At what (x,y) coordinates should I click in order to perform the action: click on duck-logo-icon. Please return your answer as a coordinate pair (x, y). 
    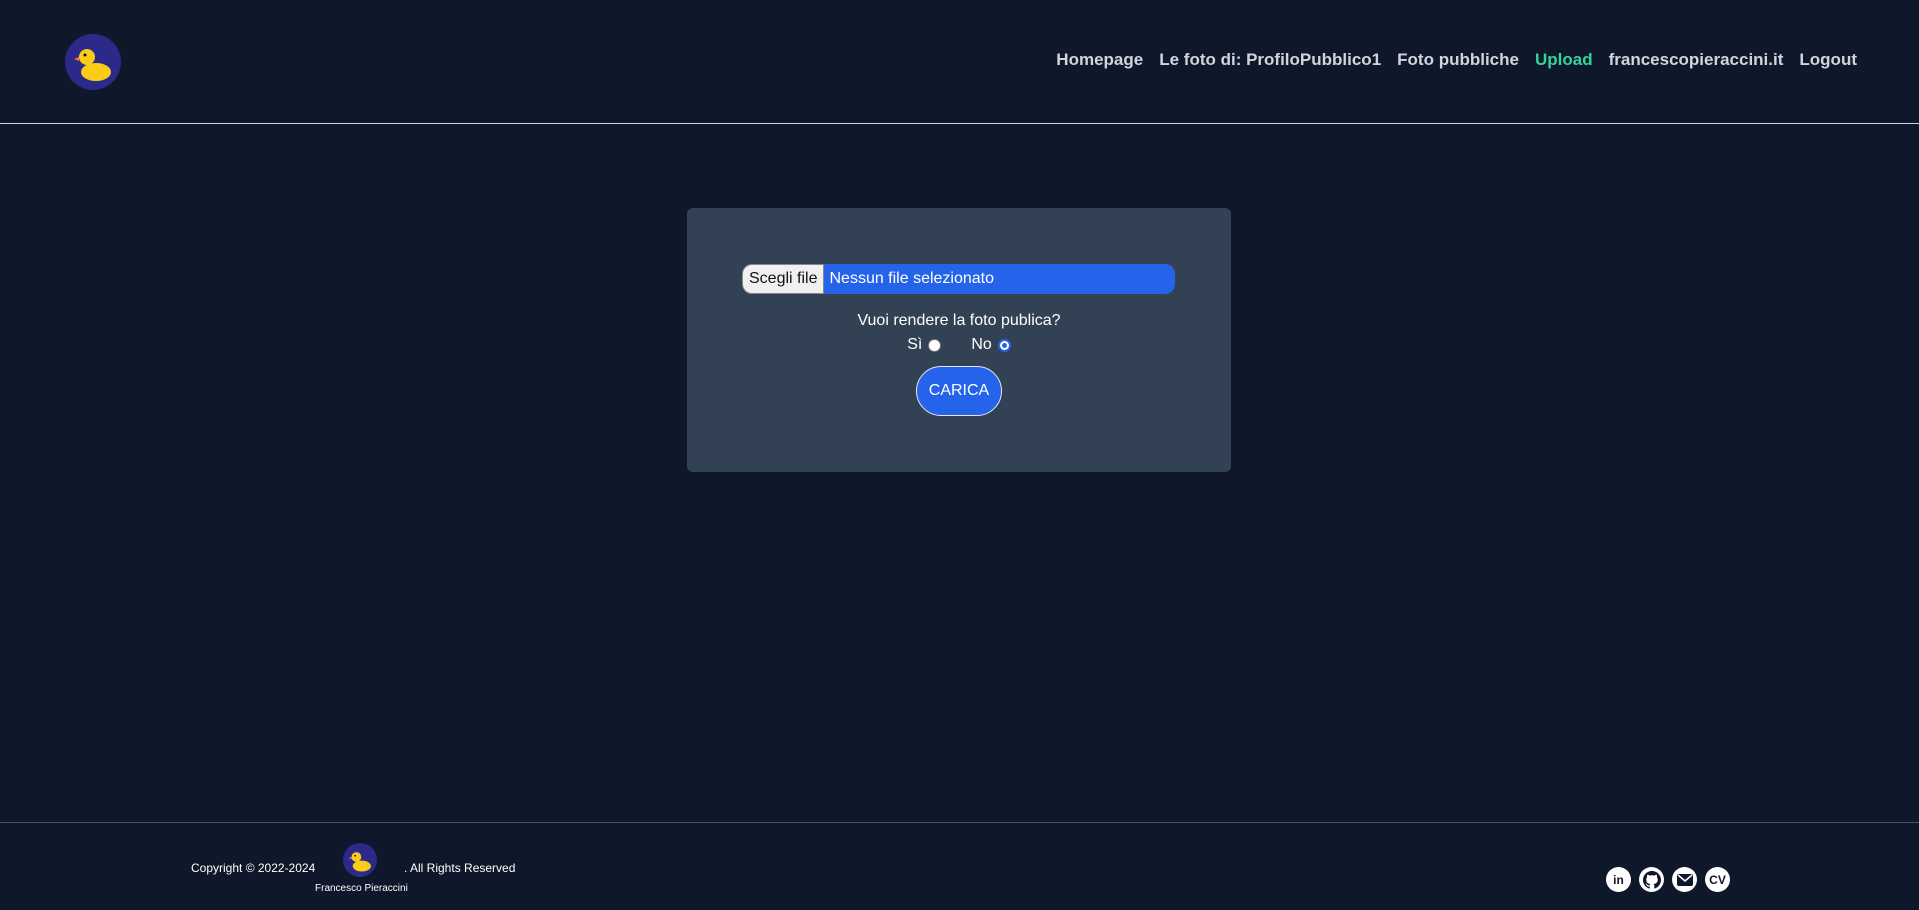
    Looking at the image, I should click on (93, 62).